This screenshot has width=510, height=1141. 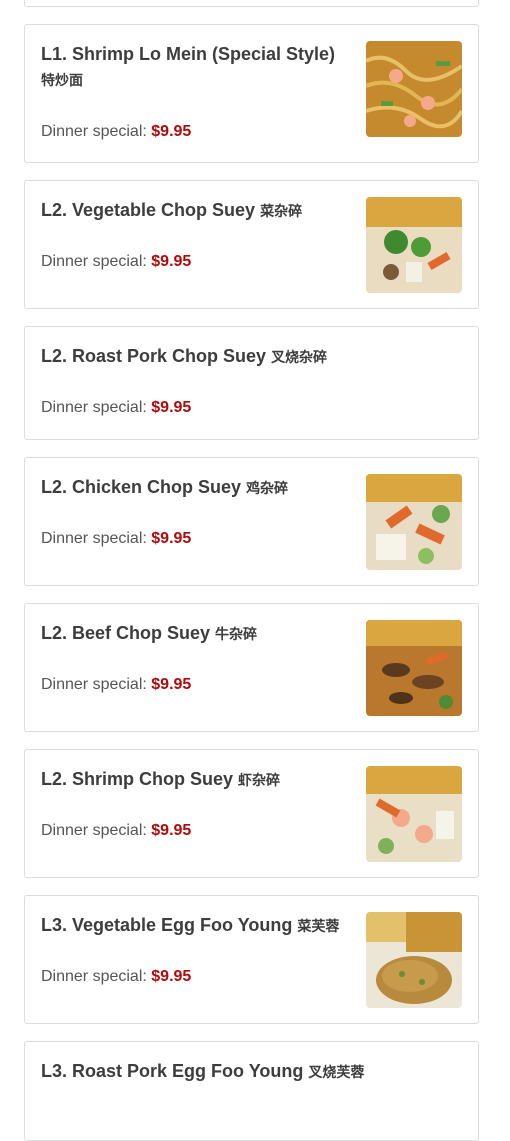 What do you see at coordinates (236, 634) in the screenshot?
I see `menu-item-chinese-name: 牛杂碎` at bounding box center [236, 634].